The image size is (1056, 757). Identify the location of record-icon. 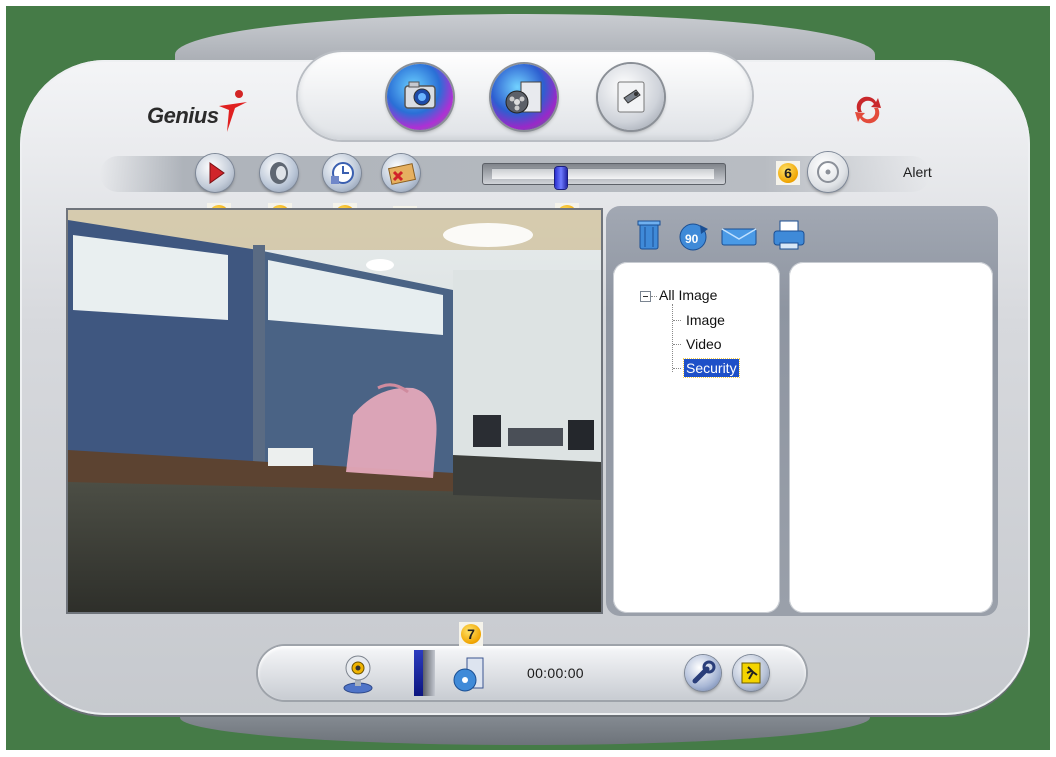
(469, 674).